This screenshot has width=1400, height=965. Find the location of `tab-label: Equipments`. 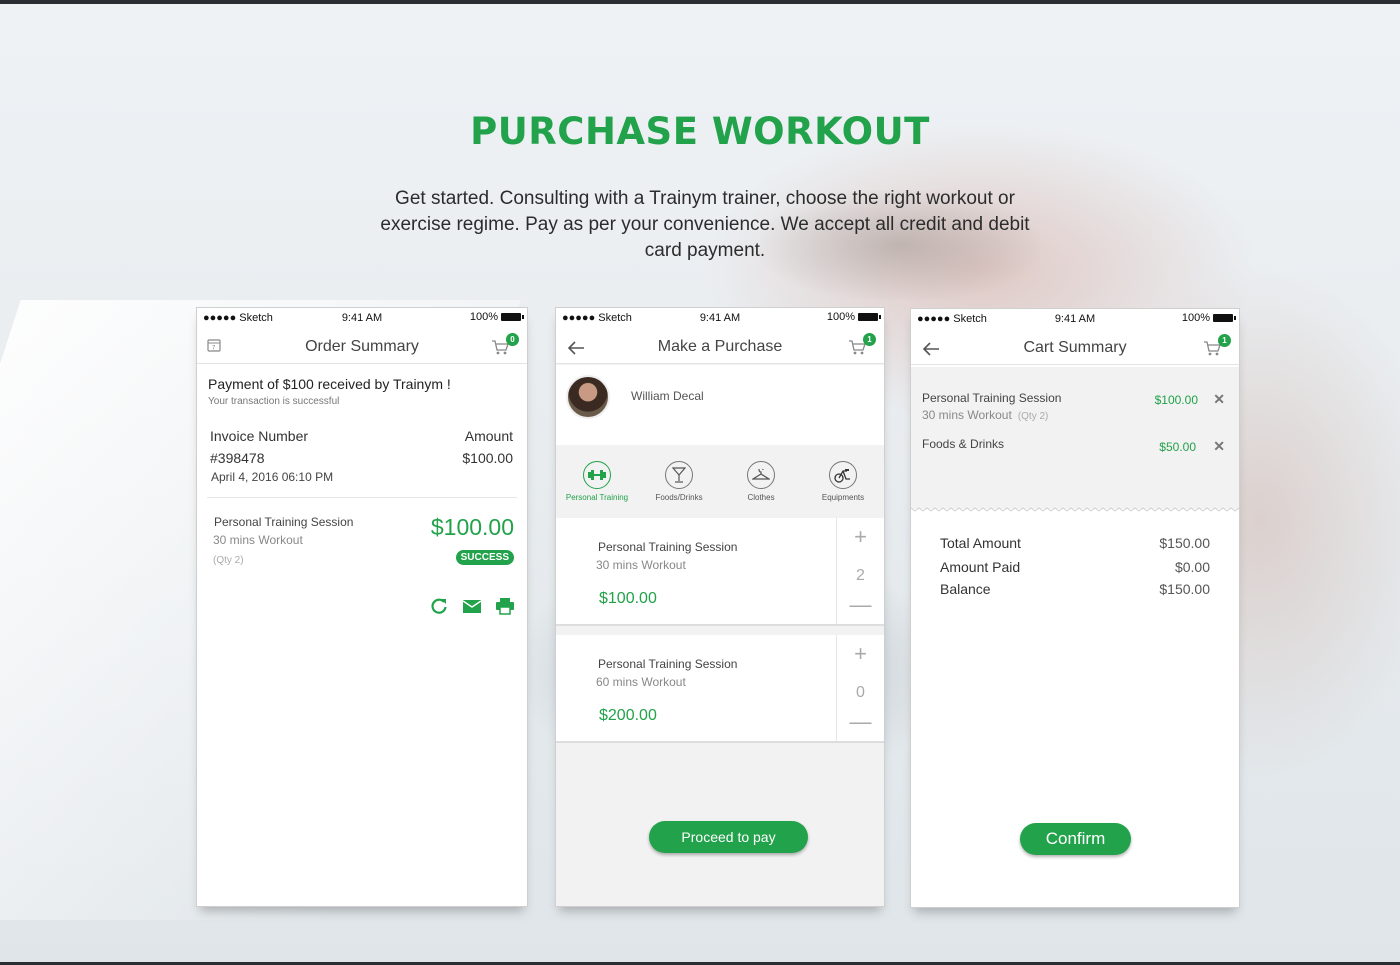

tab-label: Equipments is located at coordinates (843, 497).